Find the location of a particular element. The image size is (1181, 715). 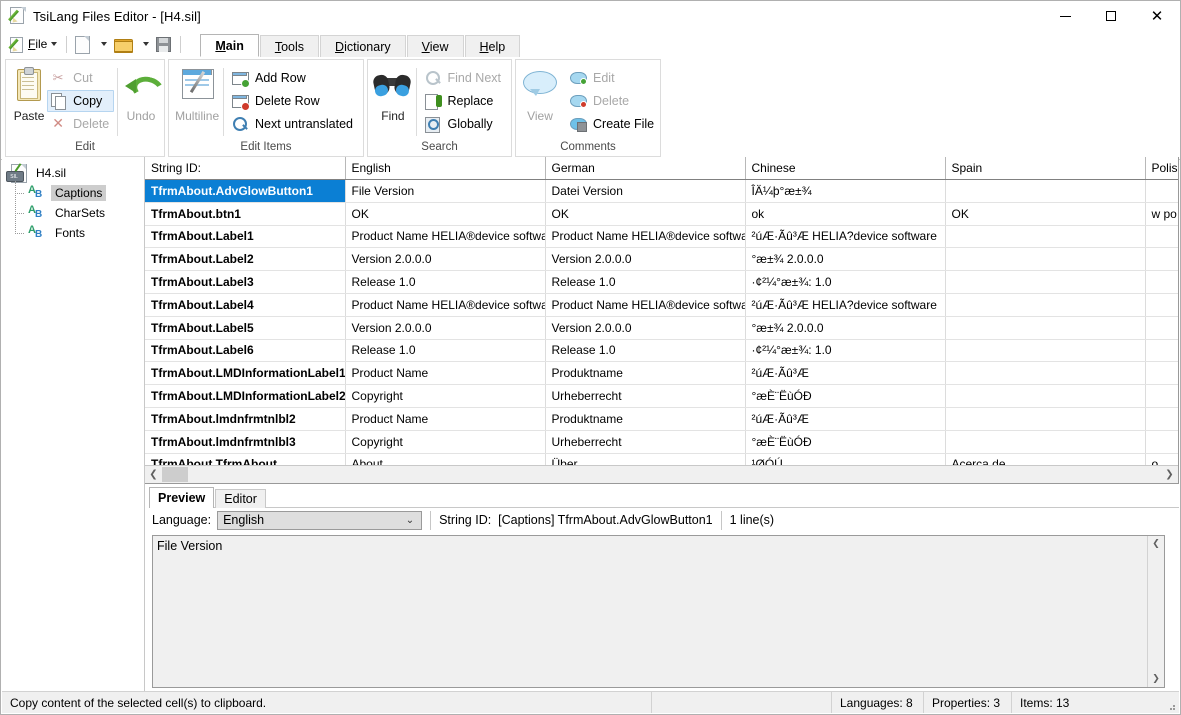

add-row-button: Add Row is located at coordinates (293, 78).